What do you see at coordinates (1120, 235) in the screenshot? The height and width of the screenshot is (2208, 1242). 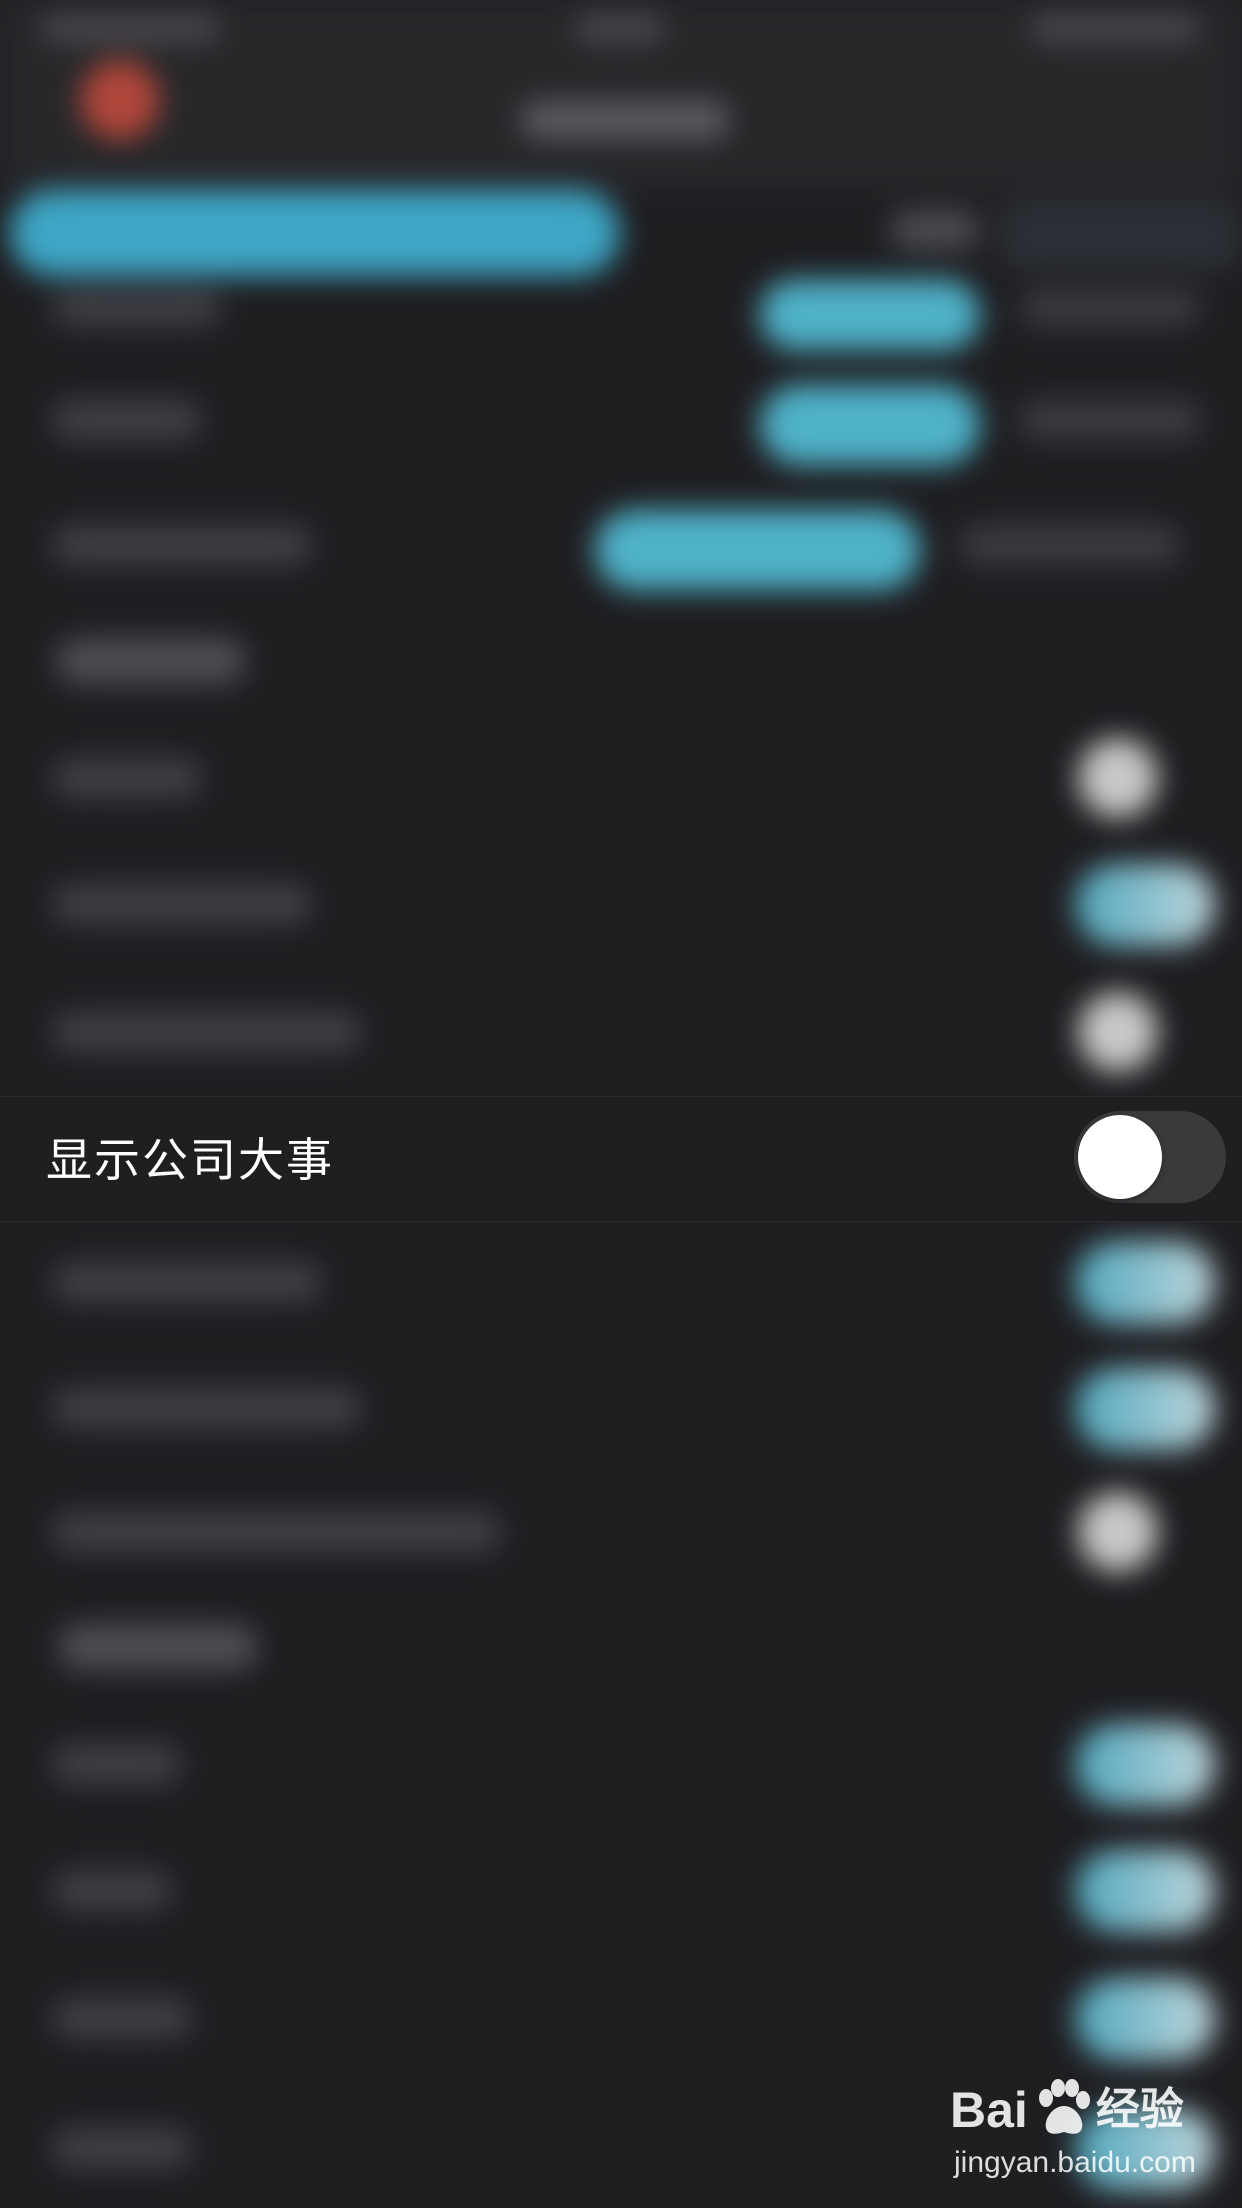 I see `tab-strip-blurred` at bounding box center [1120, 235].